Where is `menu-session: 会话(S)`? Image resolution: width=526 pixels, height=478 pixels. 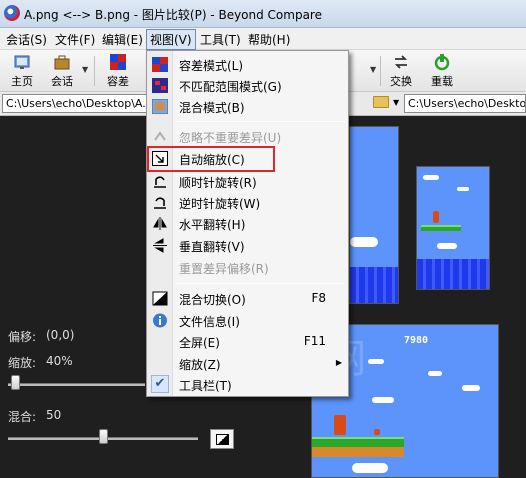 menu-session: 会话(S) is located at coordinates (26, 39).